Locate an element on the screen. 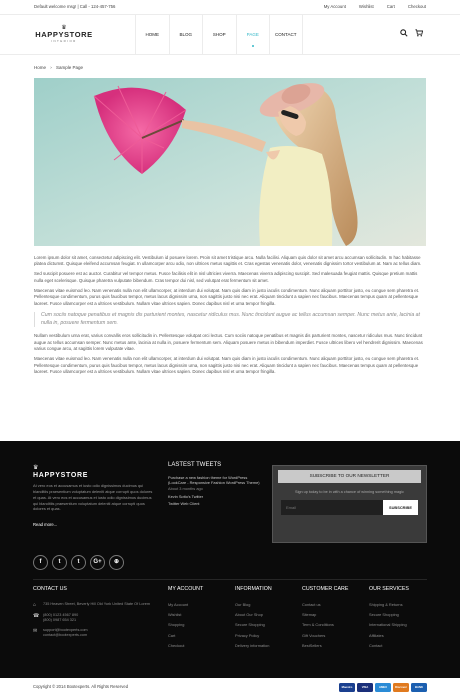 The image size is (460, 696). footer-link: About Our Shop is located at coordinates (253, 615).